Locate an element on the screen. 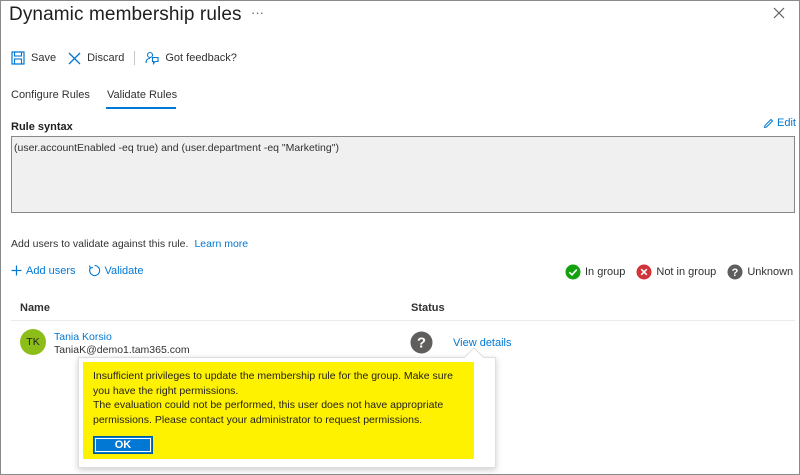  feedback-icon is located at coordinates (152, 58).